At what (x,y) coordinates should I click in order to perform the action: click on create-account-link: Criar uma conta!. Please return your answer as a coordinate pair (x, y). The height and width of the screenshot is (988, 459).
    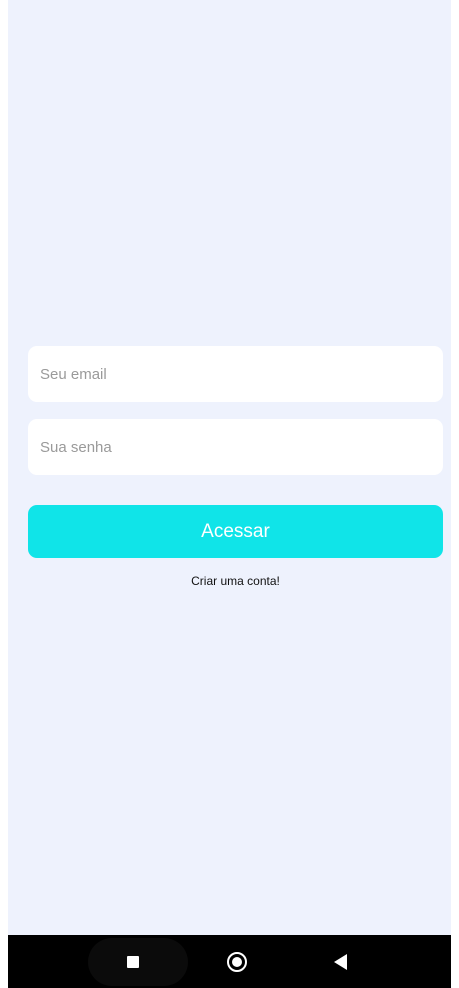
    Looking at the image, I should click on (235, 581).